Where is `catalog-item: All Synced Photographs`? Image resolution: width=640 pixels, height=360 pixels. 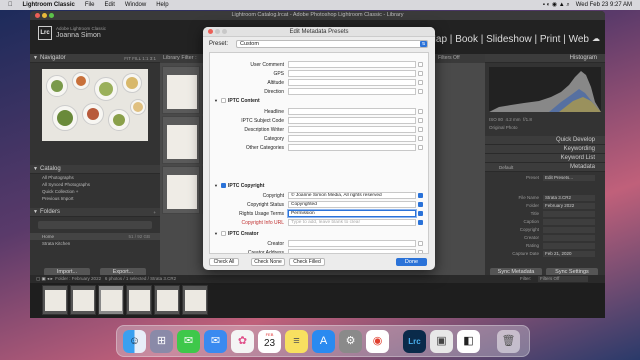
catalog-item: All Synced Photographs is located at coordinates (95, 184).